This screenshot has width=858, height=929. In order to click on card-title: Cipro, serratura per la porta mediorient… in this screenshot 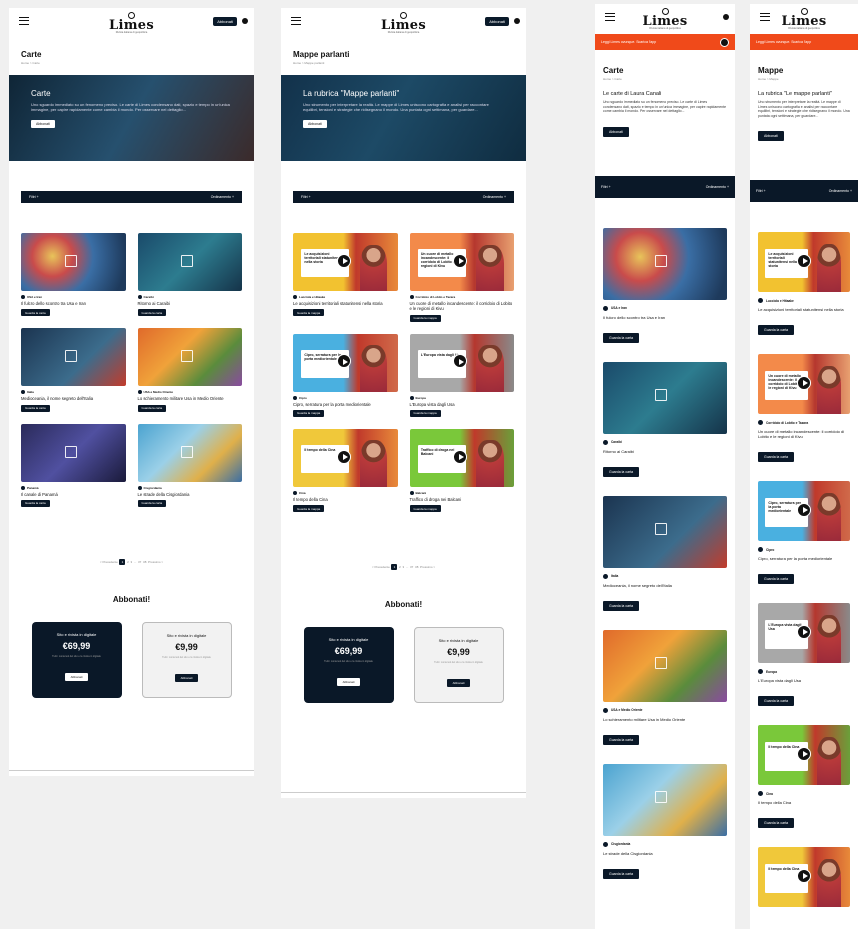, I will do `click(804, 558)`.